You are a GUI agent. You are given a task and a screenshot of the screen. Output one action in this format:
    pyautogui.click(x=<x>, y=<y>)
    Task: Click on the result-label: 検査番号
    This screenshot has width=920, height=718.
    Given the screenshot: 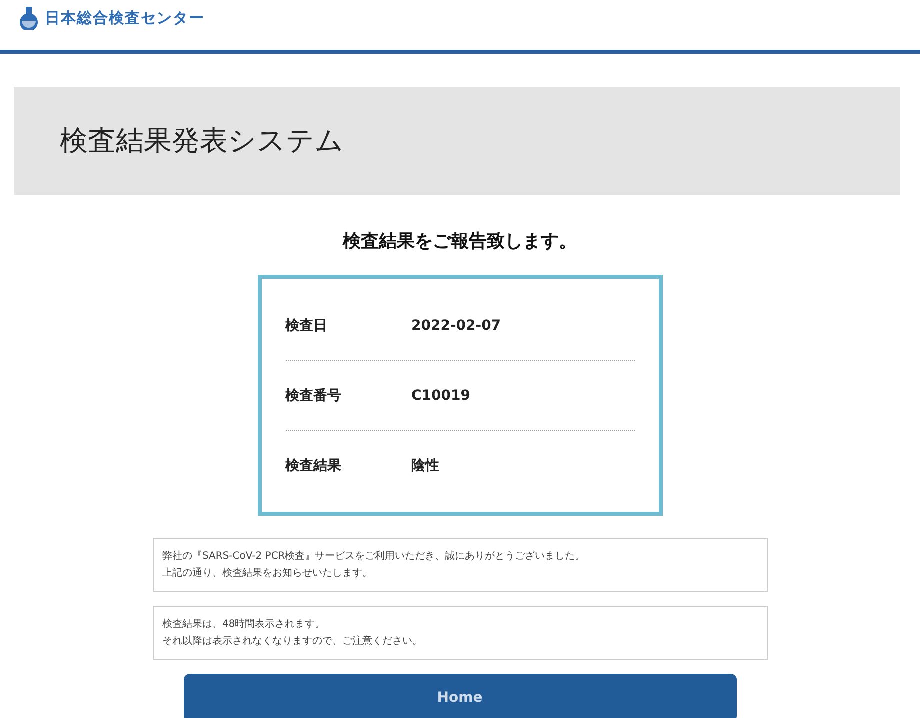 What is the action you would take?
    pyautogui.click(x=314, y=395)
    